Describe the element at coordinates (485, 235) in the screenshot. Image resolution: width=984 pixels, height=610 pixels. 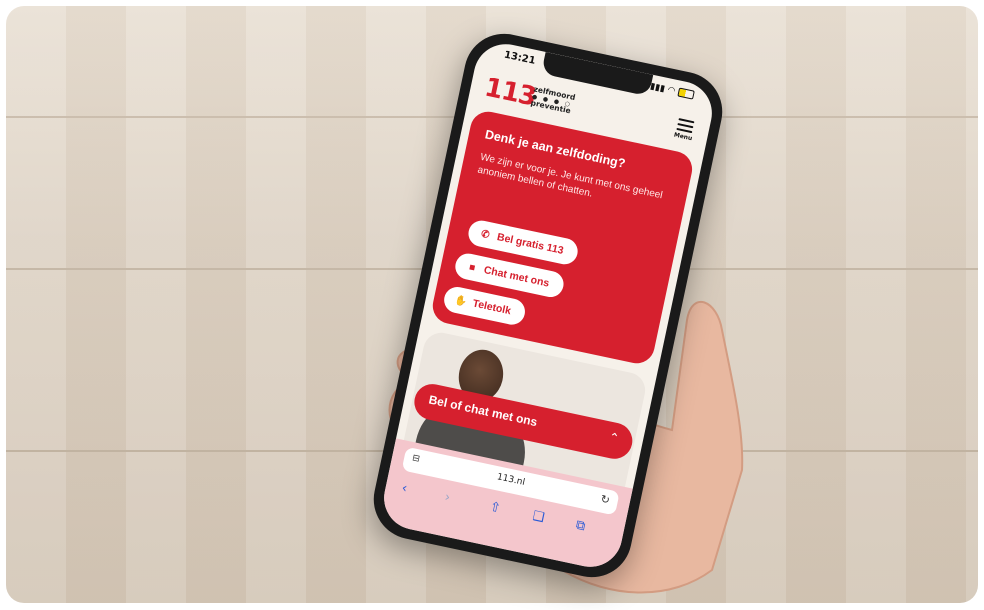
I see `phone-icon: ✆` at that location.